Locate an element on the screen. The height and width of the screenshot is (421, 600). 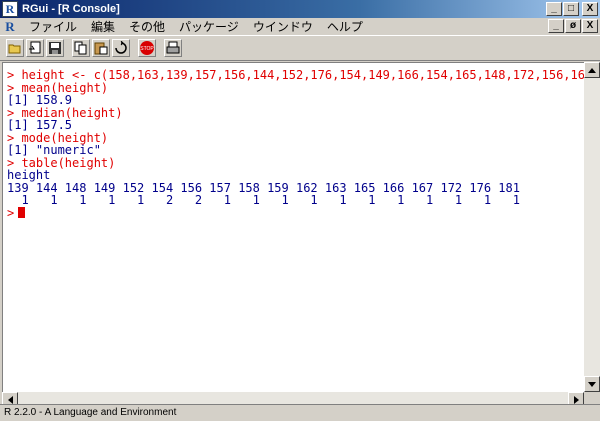
status-bar: R 2.2.0 - A Language and Environment is located at coordinates (300, 412).